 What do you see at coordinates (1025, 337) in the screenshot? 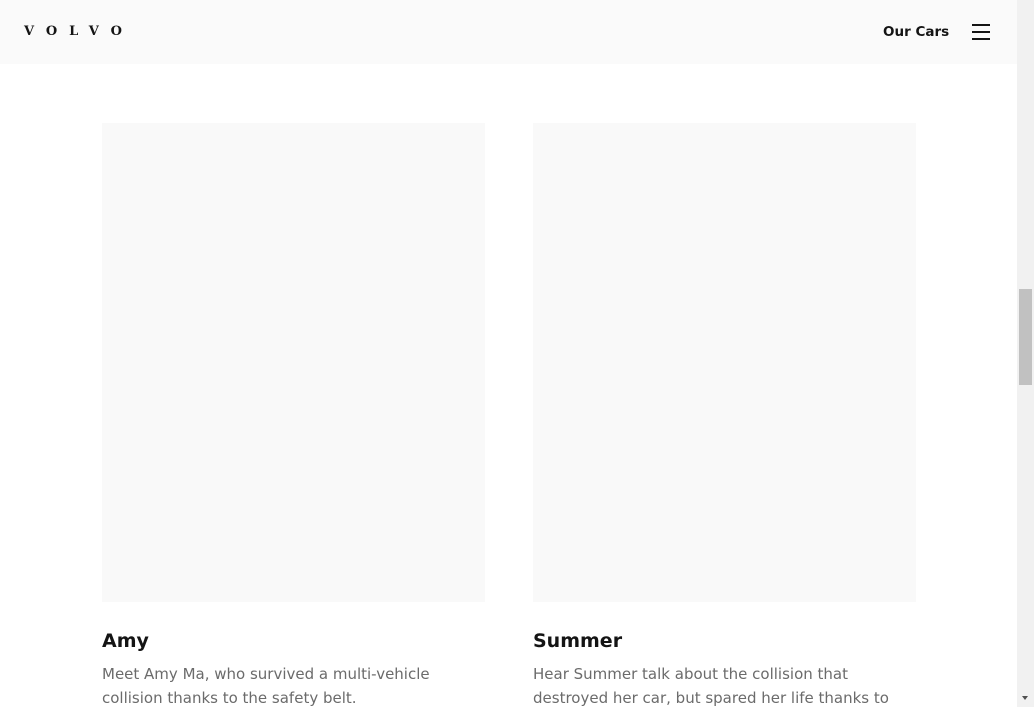
I see `scrollbar-thumb` at bounding box center [1025, 337].